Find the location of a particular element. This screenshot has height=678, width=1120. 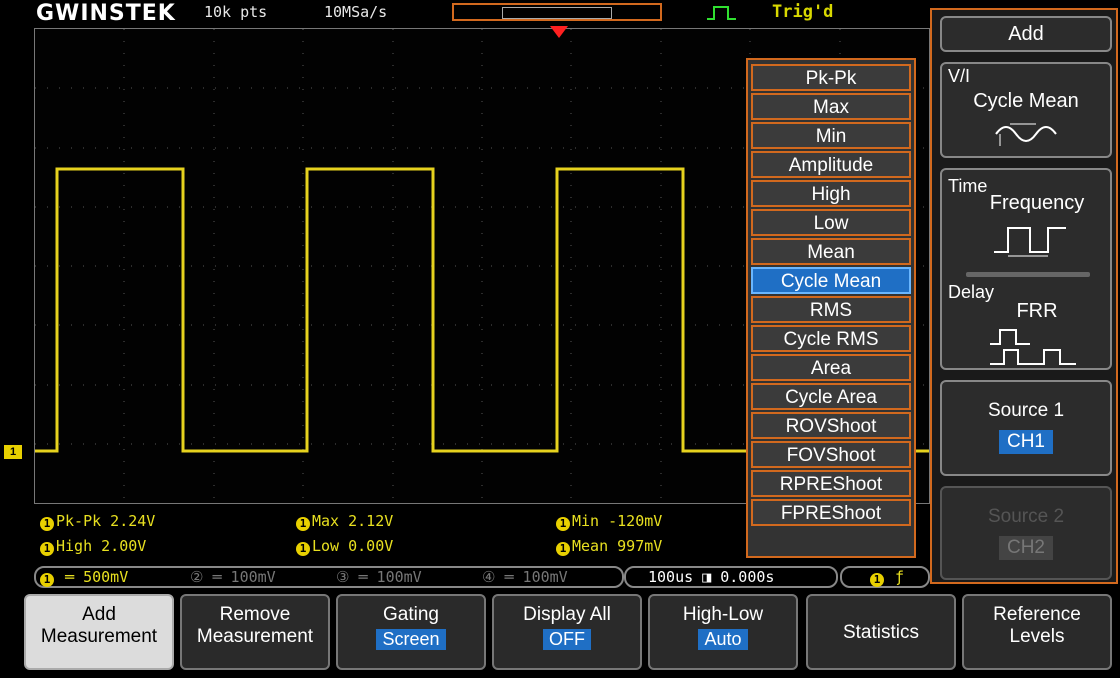

menu-item-rovshoot: ROVShoot is located at coordinates (831, 425).